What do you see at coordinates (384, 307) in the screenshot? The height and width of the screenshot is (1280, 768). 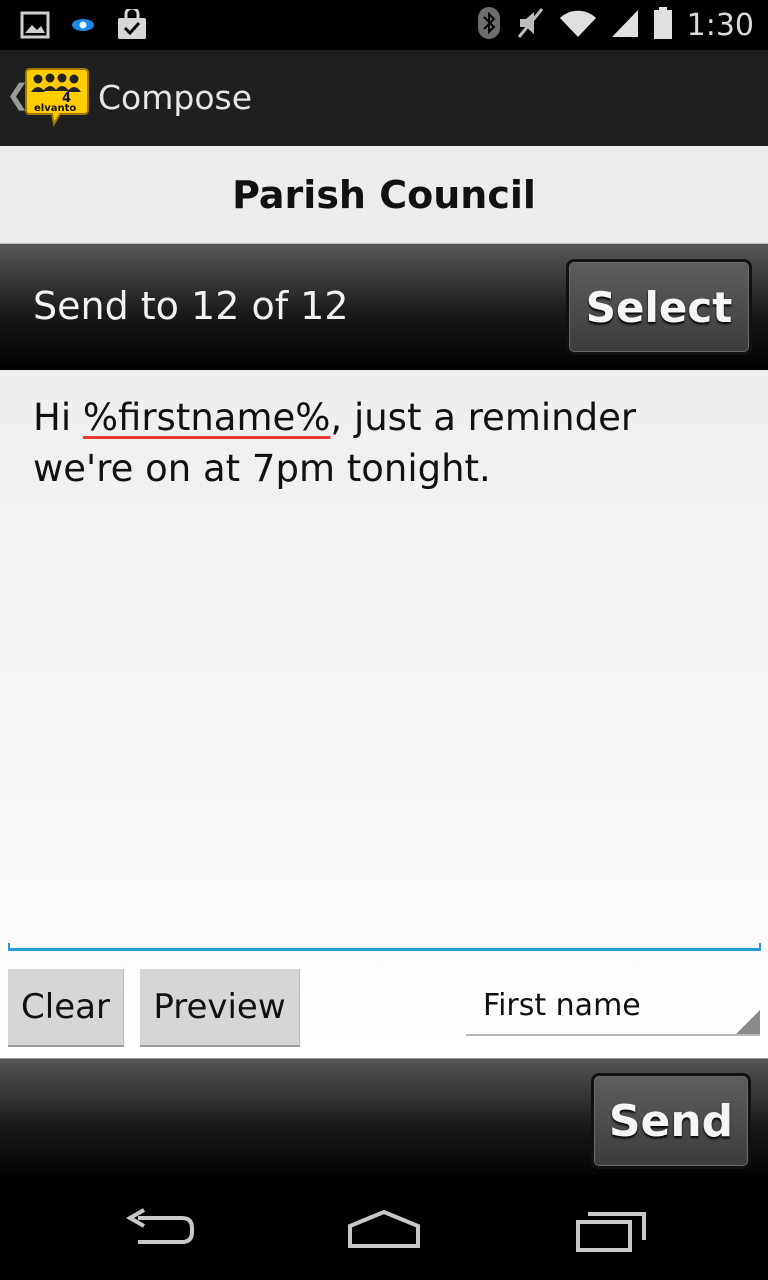 I see `recipients-bar: Send to 12 of 12 Select` at bounding box center [384, 307].